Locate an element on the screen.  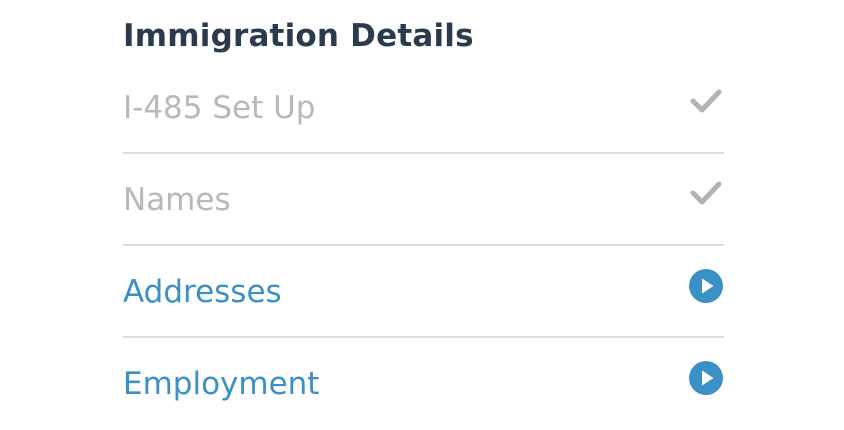
step-label: Names is located at coordinates (177, 200).